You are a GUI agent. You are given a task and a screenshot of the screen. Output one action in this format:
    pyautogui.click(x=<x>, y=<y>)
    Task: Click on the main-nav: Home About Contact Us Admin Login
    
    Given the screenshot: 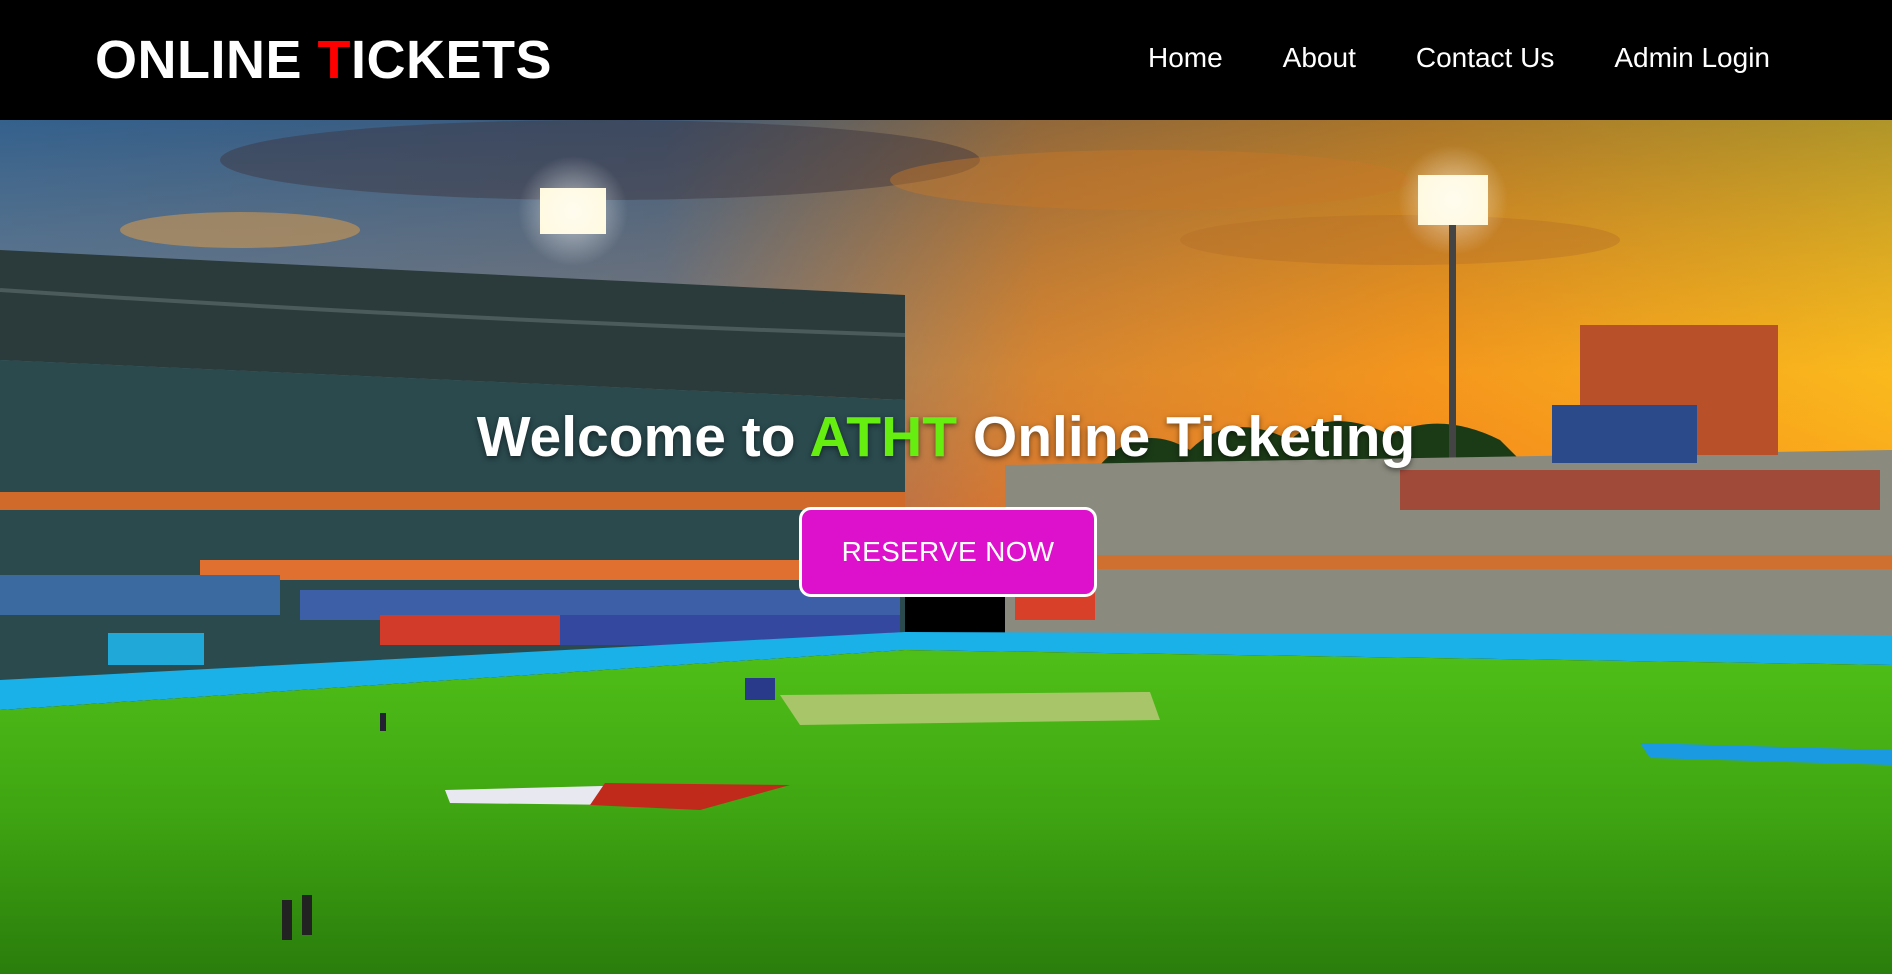 What is the action you would take?
    pyautogui.click(x=1459, y=58)
    